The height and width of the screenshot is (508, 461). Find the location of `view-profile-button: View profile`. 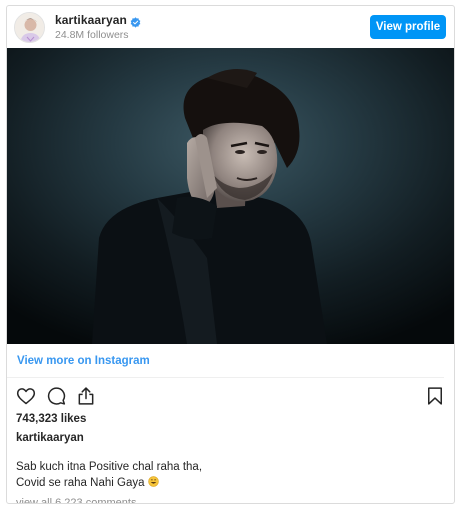

view-profile-button: View profile is located at coordinates (408, 27).